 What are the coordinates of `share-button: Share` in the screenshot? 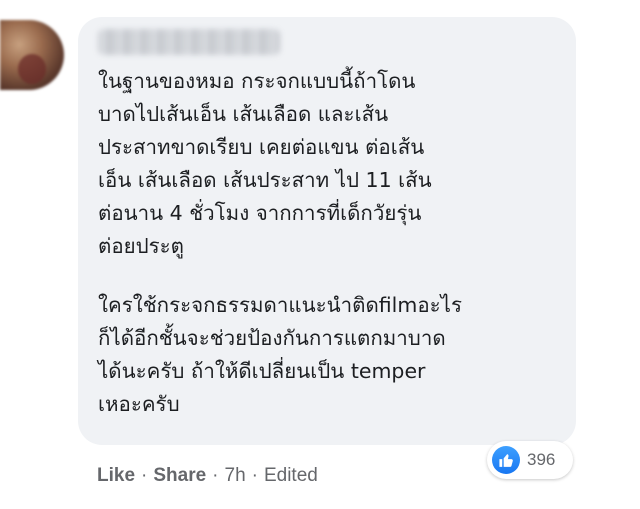 It's located at (179, 476).